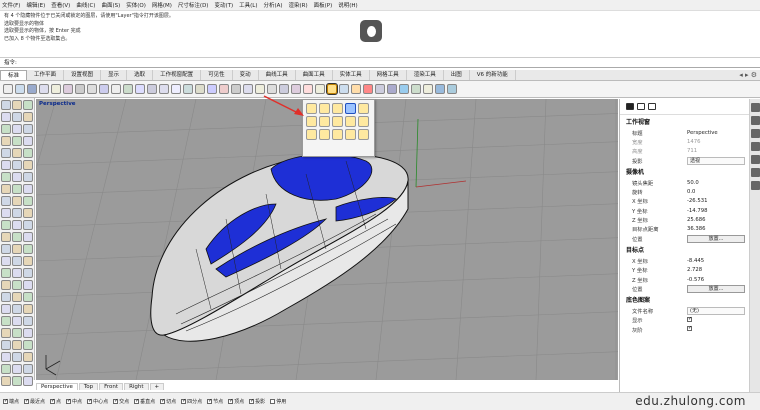 This screenshot has width=760, height=410. I want to click on viewport-title: Perspective, so click(57, 104).